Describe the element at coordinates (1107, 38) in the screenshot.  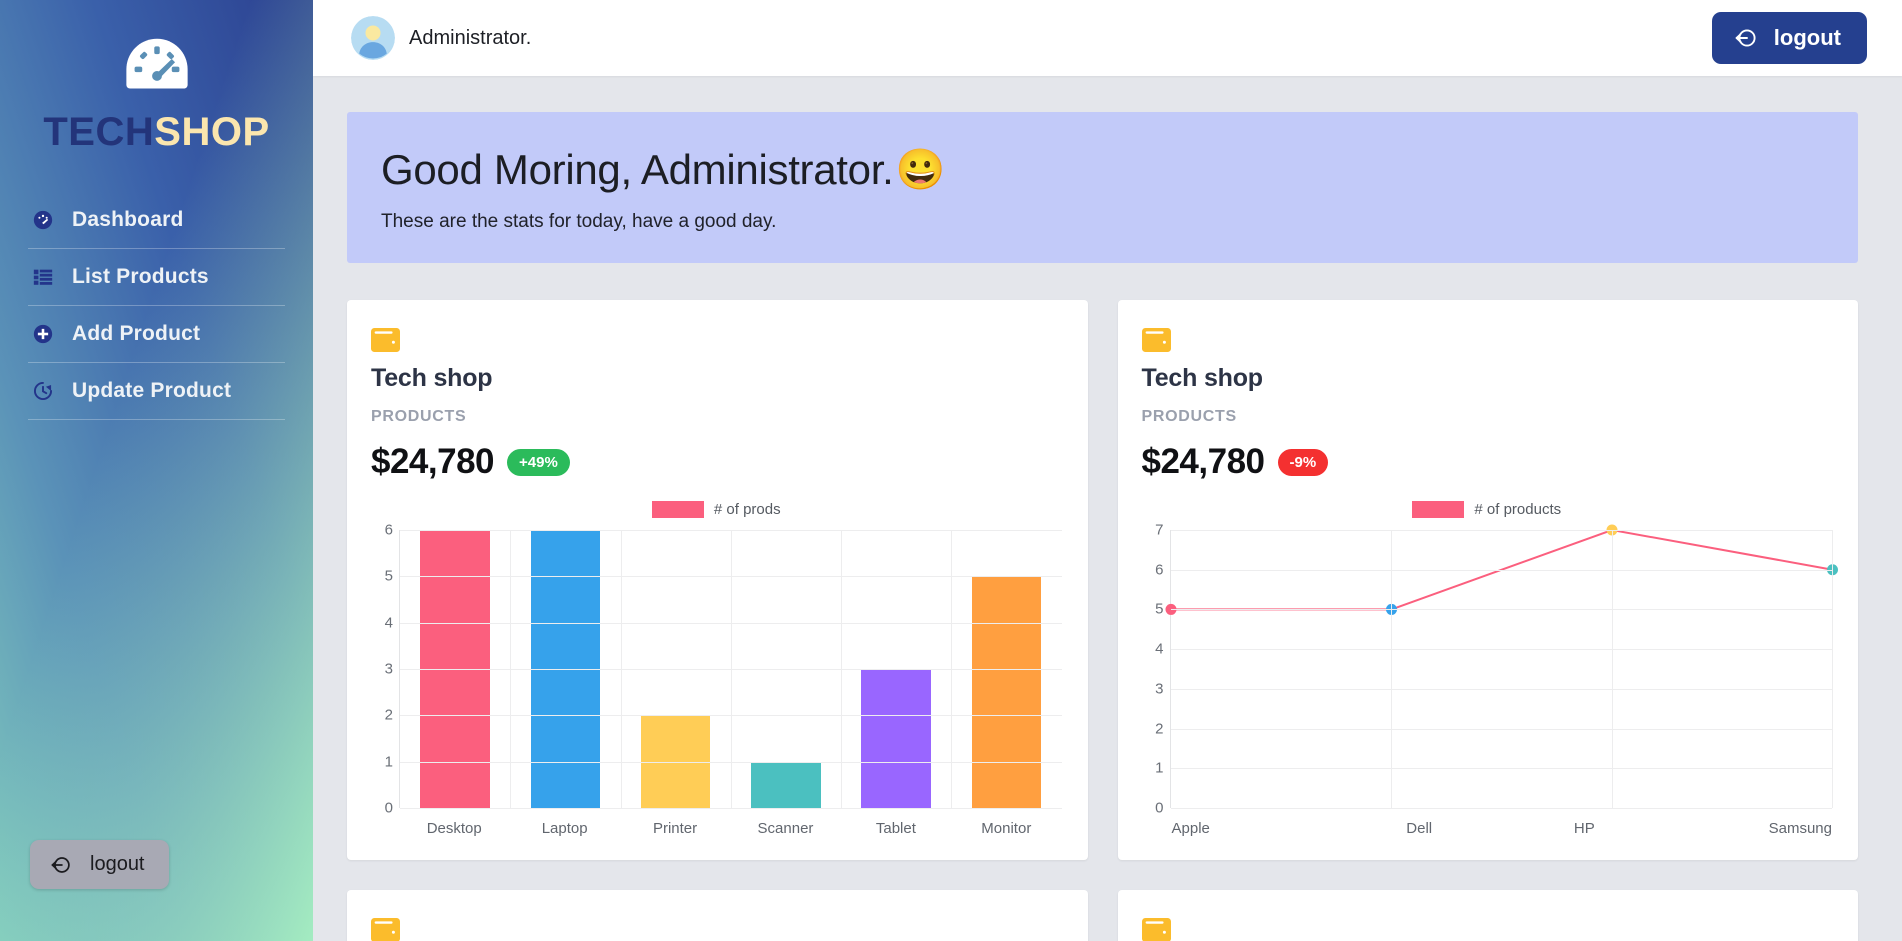
I see `topbar: Administrator. logout` at that location.